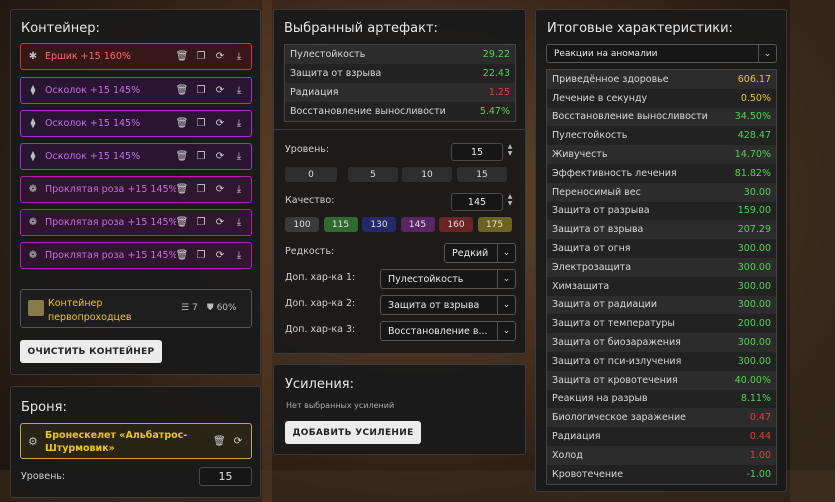 This screenshot has height=502, width=835. I want to click on quality-preset-button: 145, so click(417, 224).